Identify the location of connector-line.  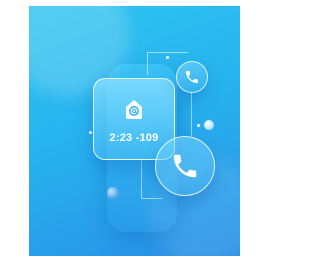
(182, 114).